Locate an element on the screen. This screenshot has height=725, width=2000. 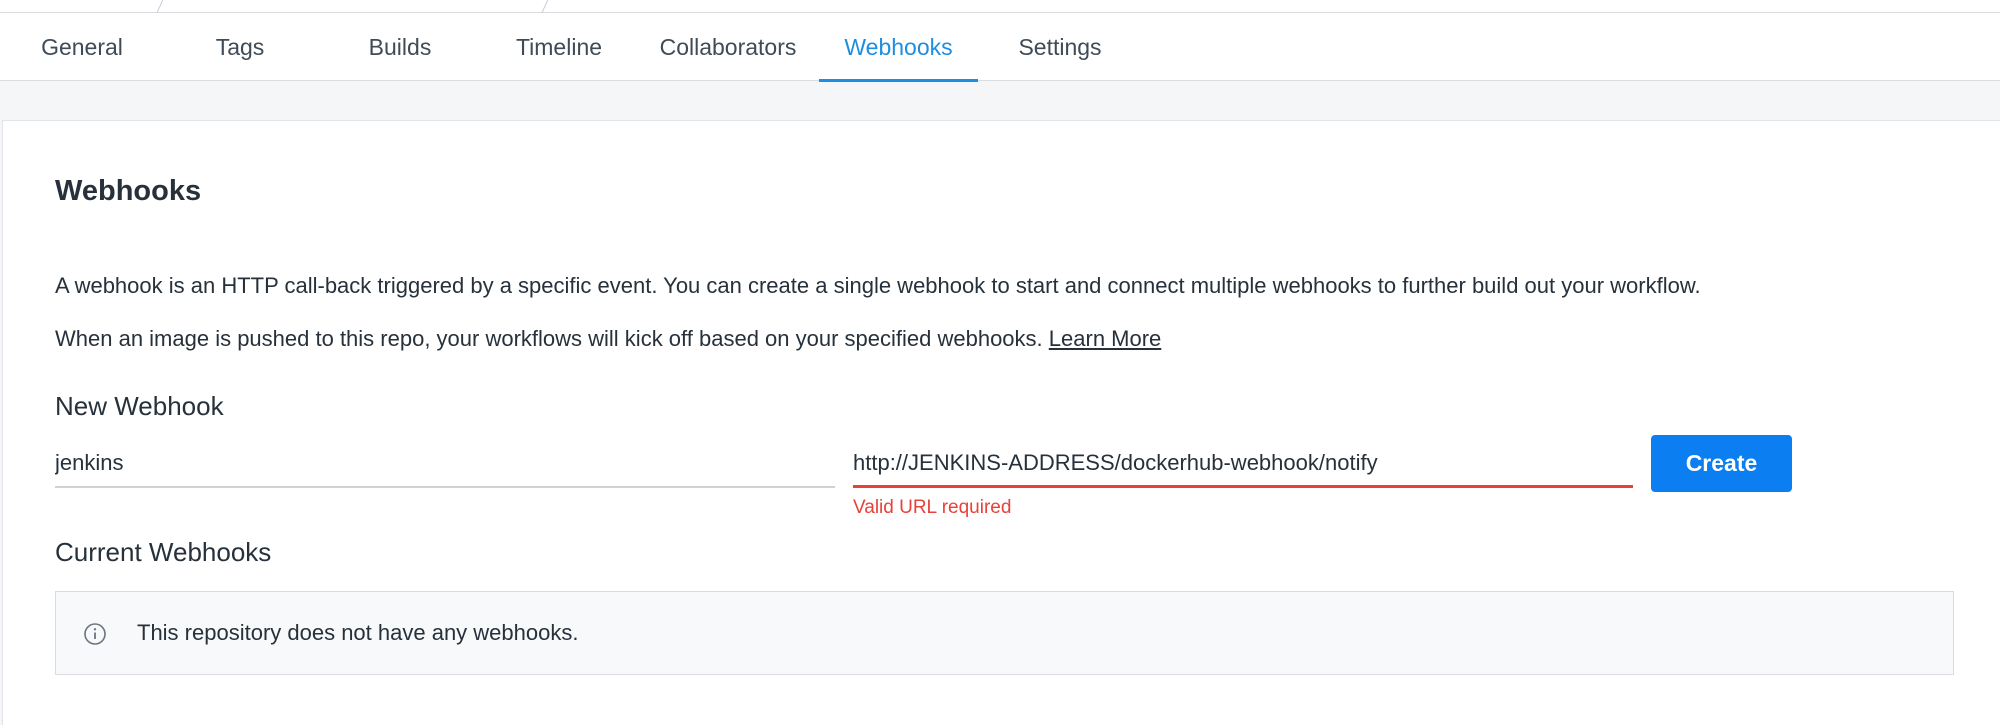
webhook-url-input is located at coordinates (1243, 464).